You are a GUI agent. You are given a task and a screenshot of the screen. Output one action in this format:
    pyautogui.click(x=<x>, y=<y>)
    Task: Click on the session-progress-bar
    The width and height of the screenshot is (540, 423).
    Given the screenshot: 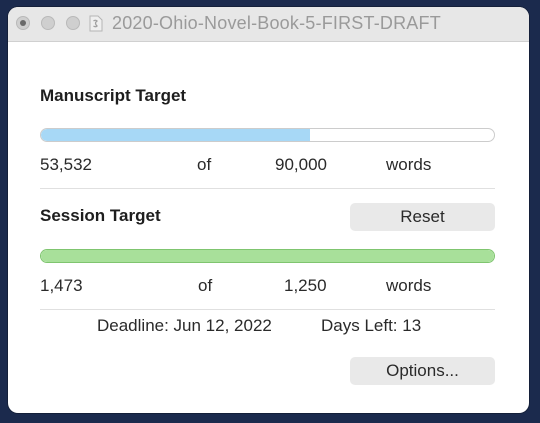 What is the action you would take?
    pyautogui.click(x=267, y=256)
    